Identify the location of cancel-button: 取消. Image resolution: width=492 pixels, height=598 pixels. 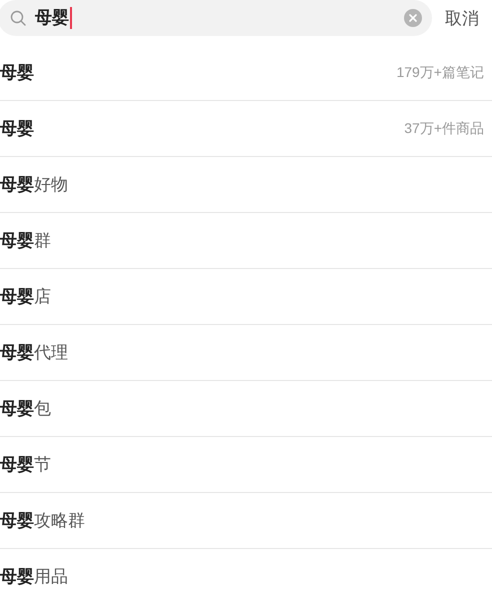
(462, 19).